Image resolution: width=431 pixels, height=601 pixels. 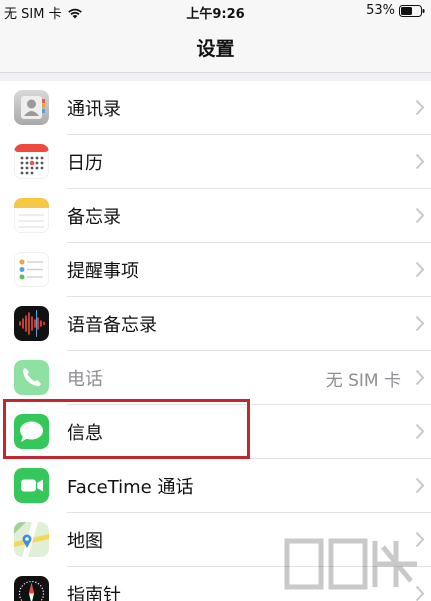 I want to click on compass-icon, so click(x=31, y=588).